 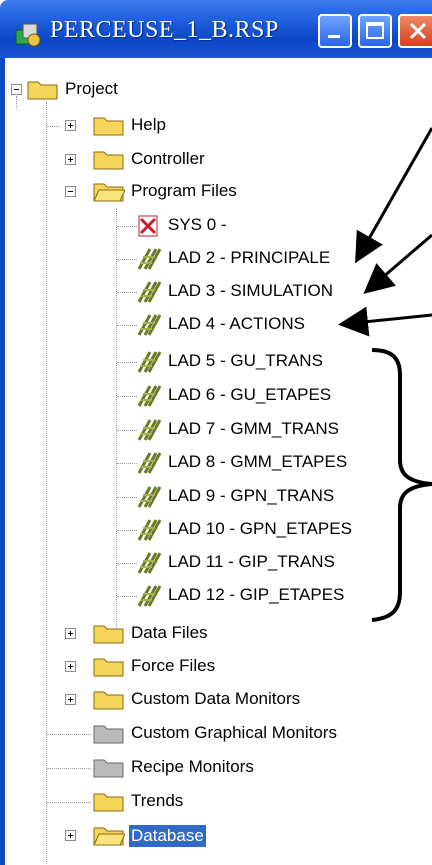 I want to click on annotation-brace, so click(x=401, y=485).